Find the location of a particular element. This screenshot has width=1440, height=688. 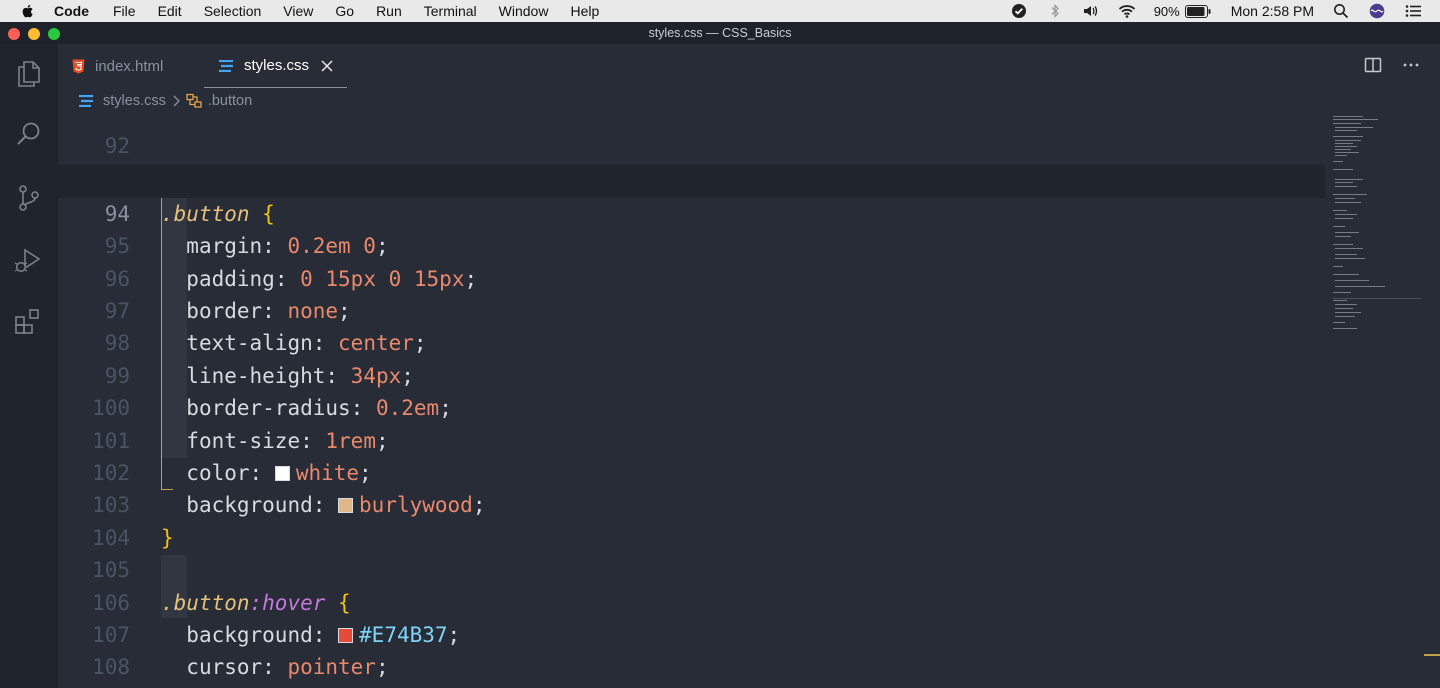

code-line: 101 color: white; is located at coordinates (691, 438).